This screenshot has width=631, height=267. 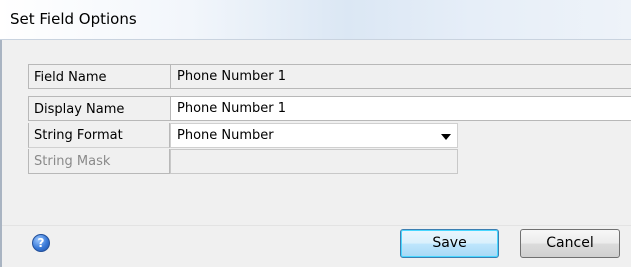 What do you see at coordinates (225, 135) in the screenshot?
I see `string-format-selected-value: Phone Number` at bounding box center [225, 135].